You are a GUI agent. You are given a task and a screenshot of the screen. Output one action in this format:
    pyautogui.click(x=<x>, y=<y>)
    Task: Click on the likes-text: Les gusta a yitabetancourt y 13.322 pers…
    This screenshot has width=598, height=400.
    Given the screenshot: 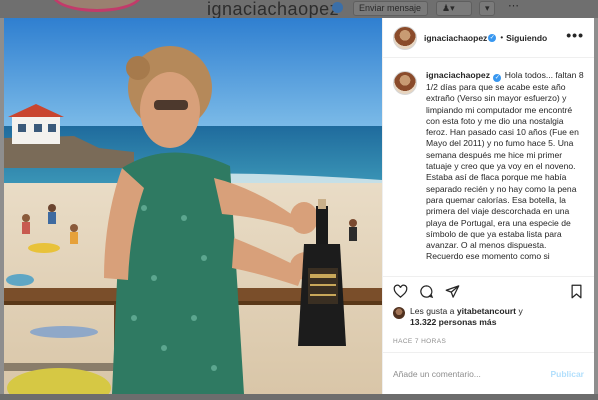 What is the action you would take?
    pyautogui.click(x=466, y=317)
    